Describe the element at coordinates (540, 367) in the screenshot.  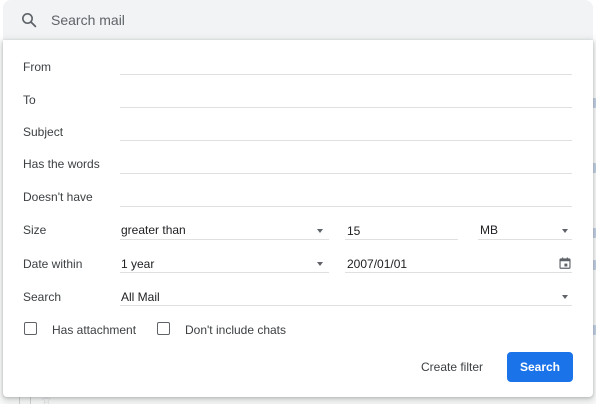
I see `search-button: Search` at that location.